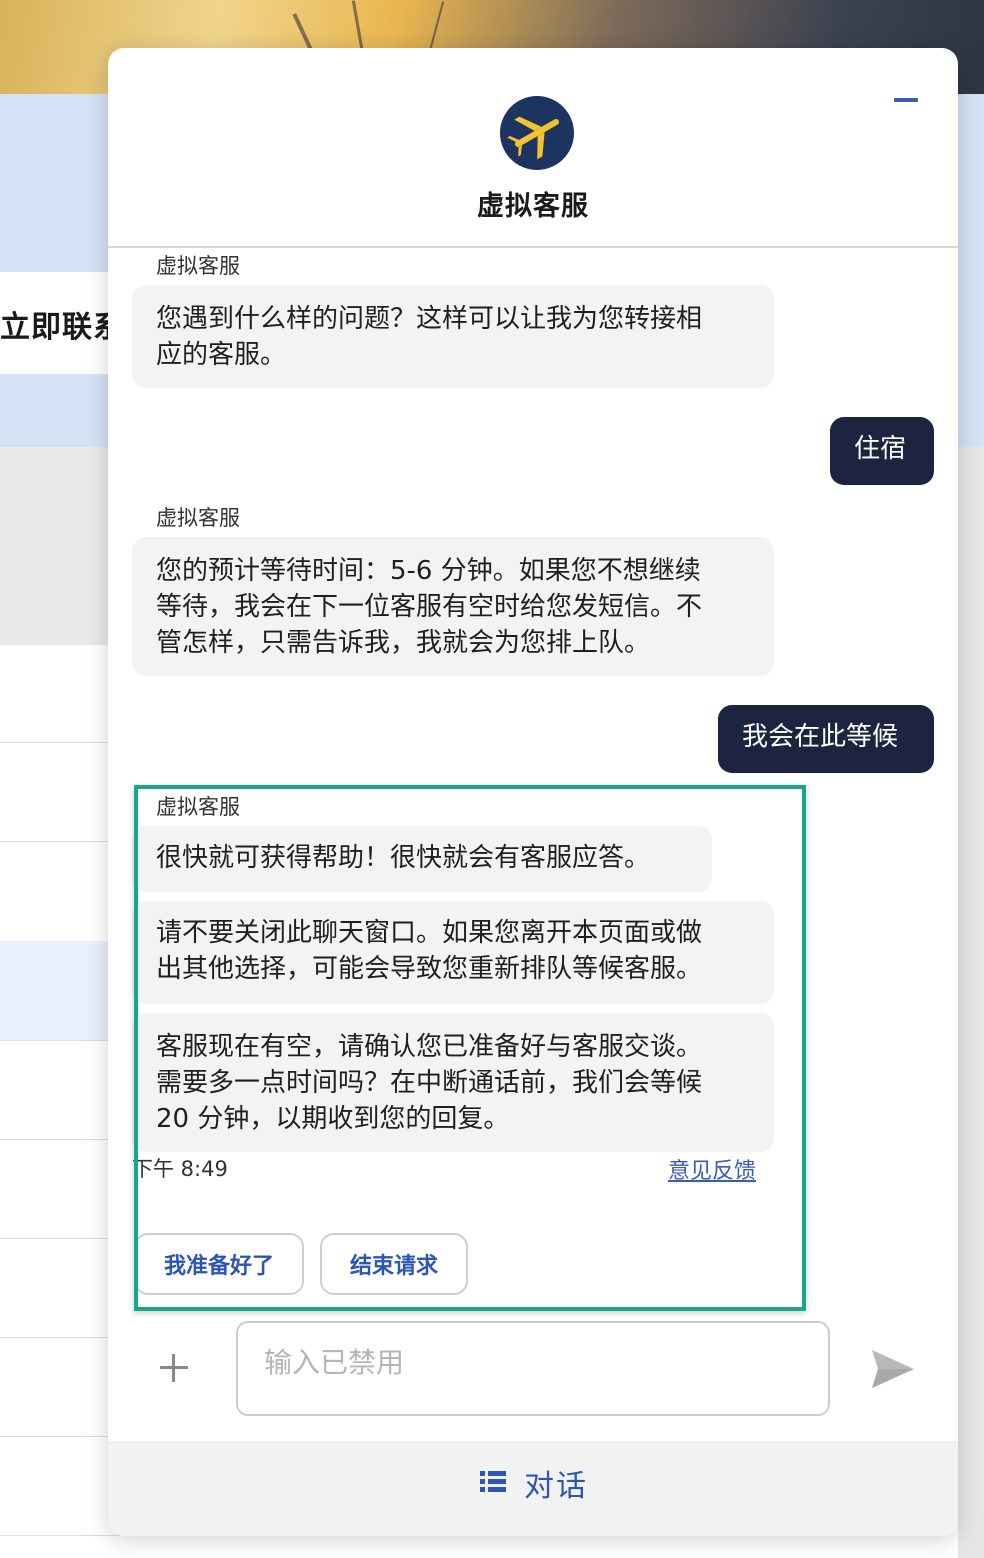 The height and width of the screenshot is (1558, 984). What do you see at coordinates (493, 1483) in the screenshot?
I see `list-icon` at bounding box center [493, 1483].